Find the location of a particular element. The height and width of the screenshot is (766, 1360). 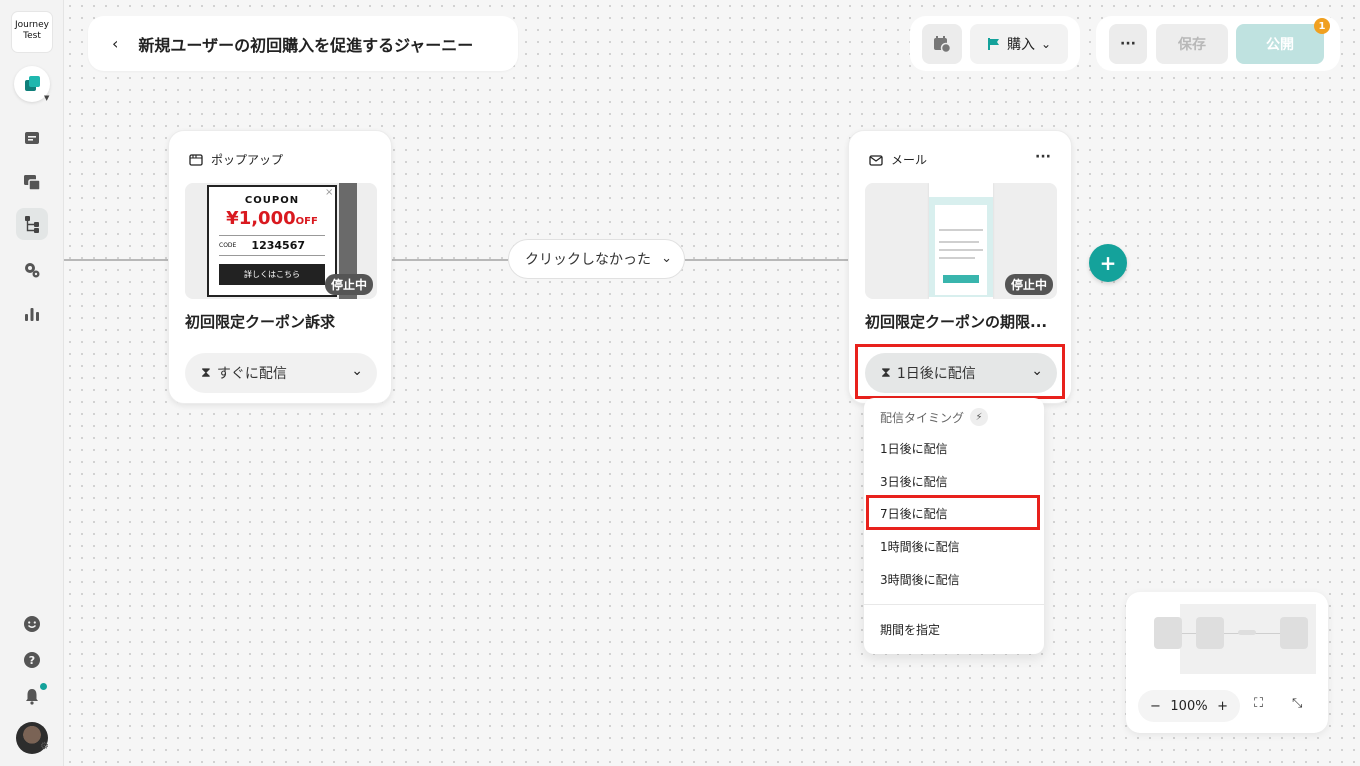

nav-campaign-icon is located at coordinates (32, 138).